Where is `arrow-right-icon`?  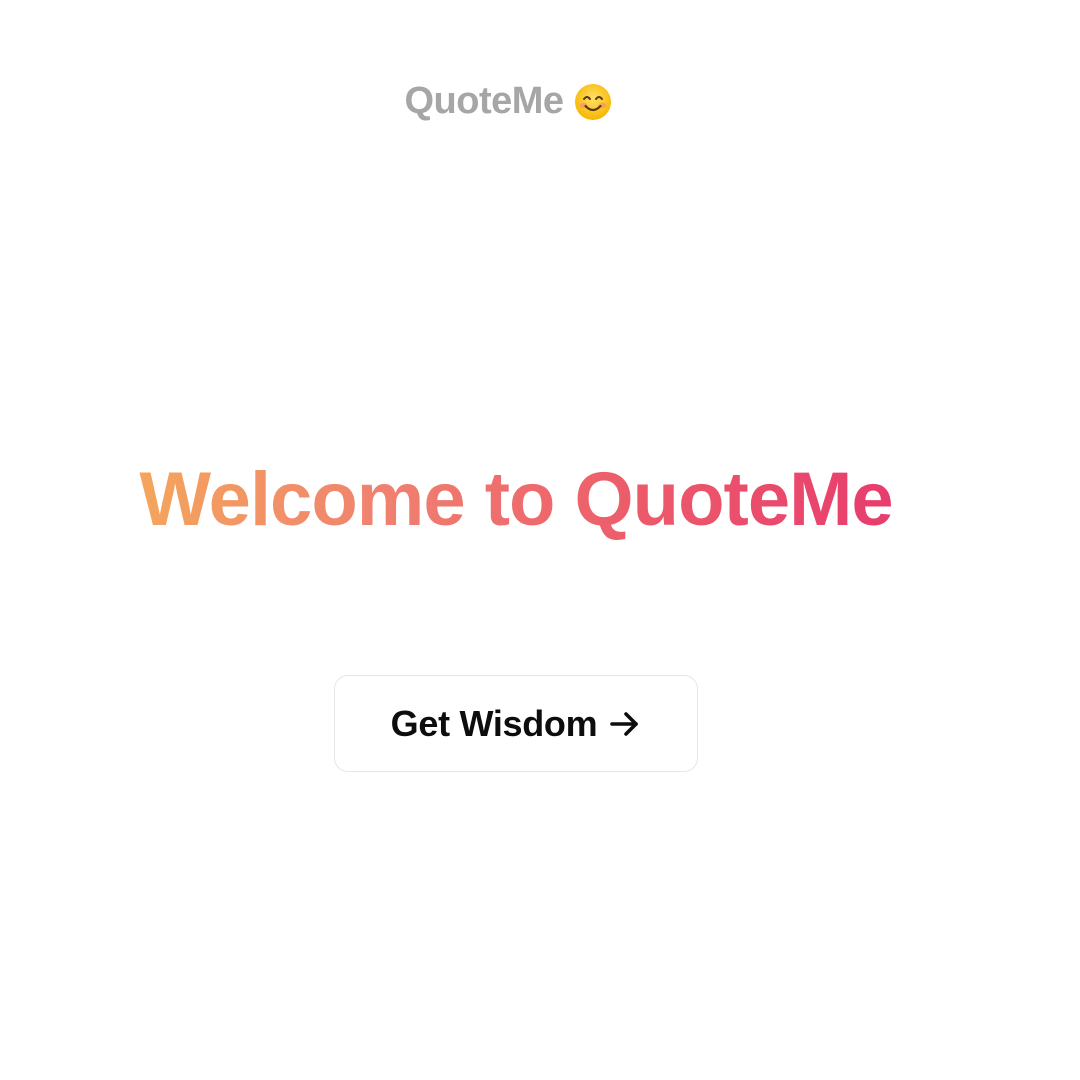
arrow-right-icon is located at coordinates (625, 724).